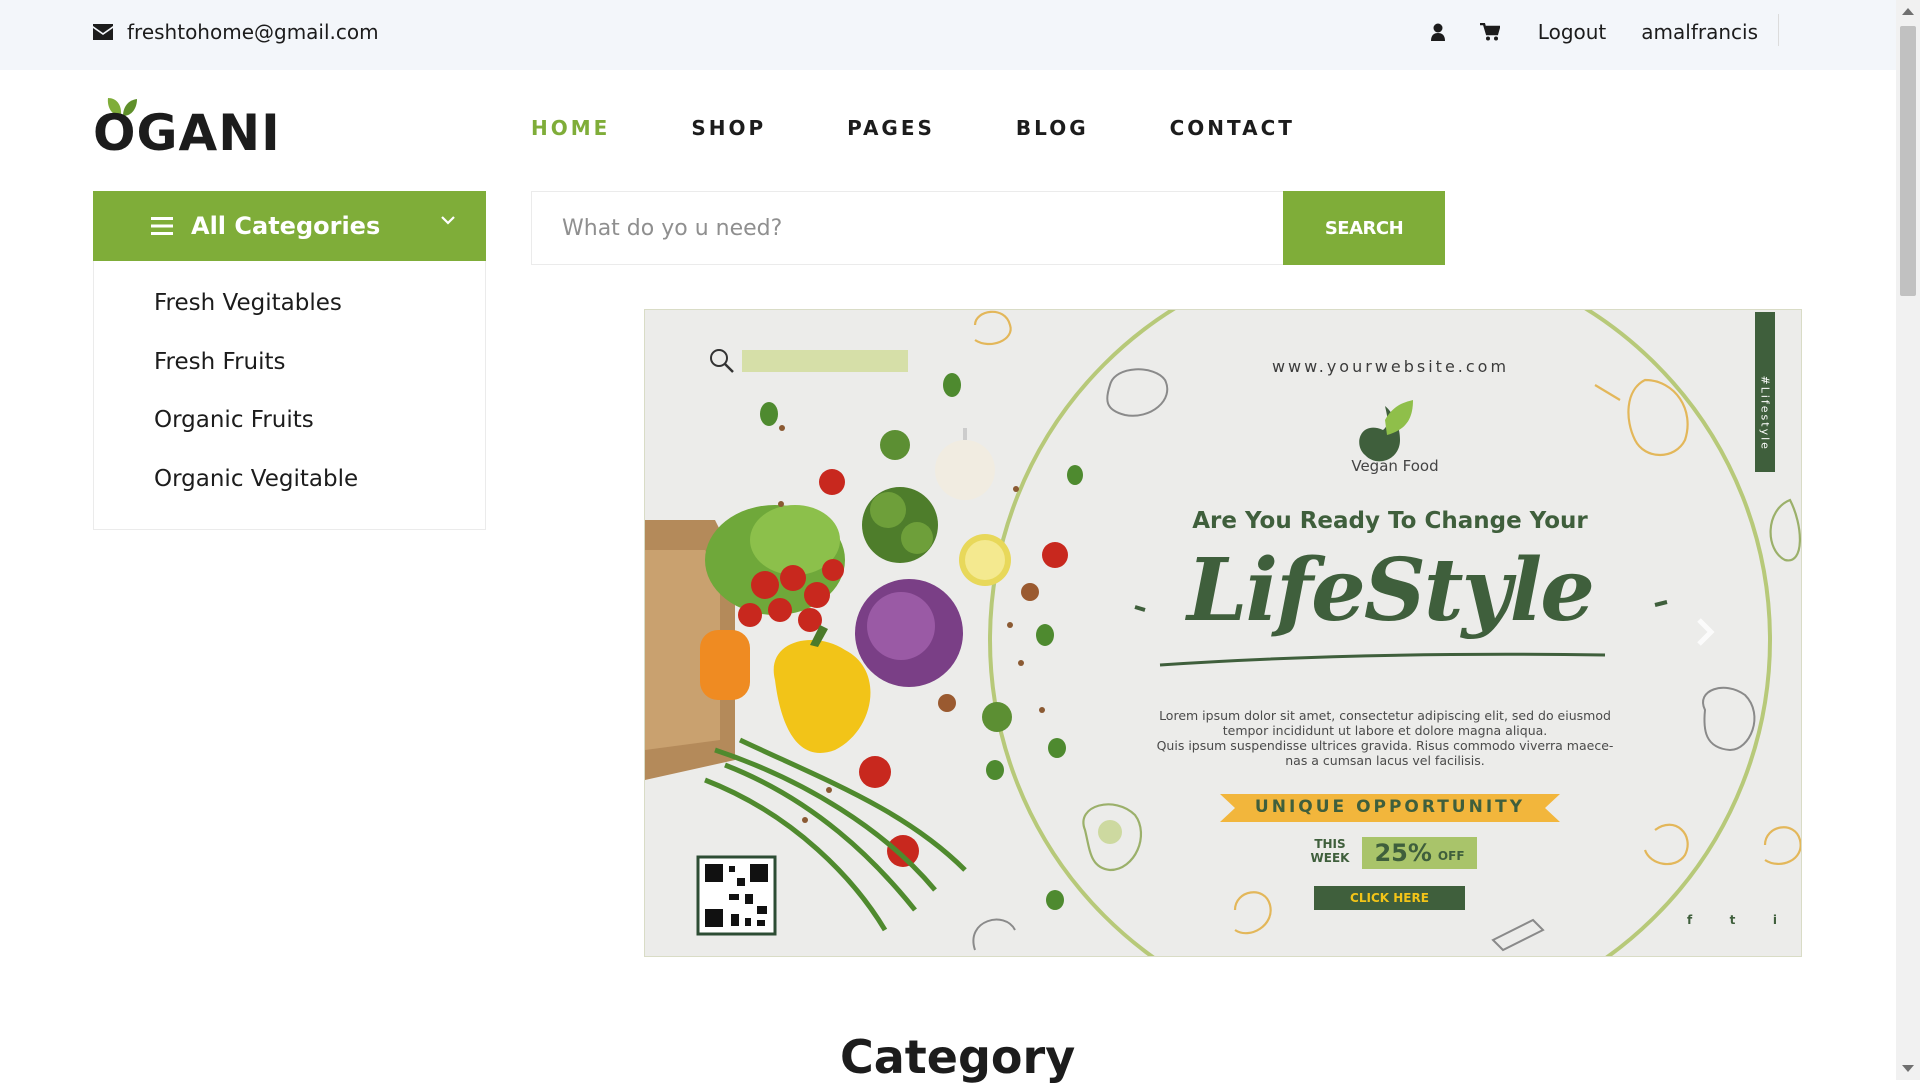 The image size is (1920, 1084). I want to click on banner-script-title: LifeStyle, so click(1390, 590).